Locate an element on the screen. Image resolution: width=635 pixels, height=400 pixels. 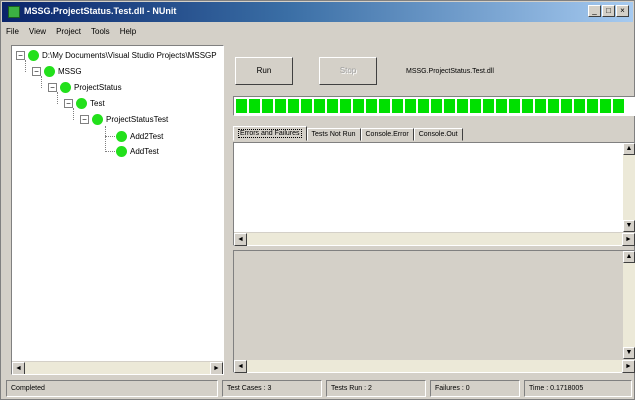
errors-horizontal-scrollbar: ◄ ► is located at coordinates (434, 239).